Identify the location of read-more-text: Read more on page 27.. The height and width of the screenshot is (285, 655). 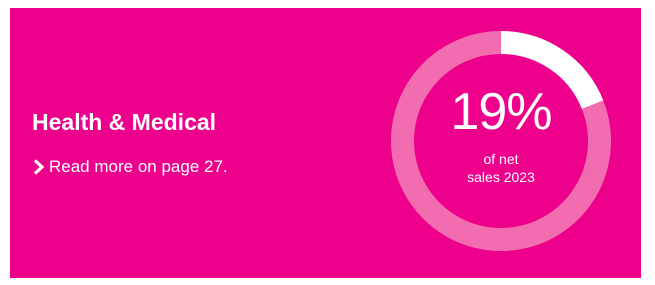
(138, 166).